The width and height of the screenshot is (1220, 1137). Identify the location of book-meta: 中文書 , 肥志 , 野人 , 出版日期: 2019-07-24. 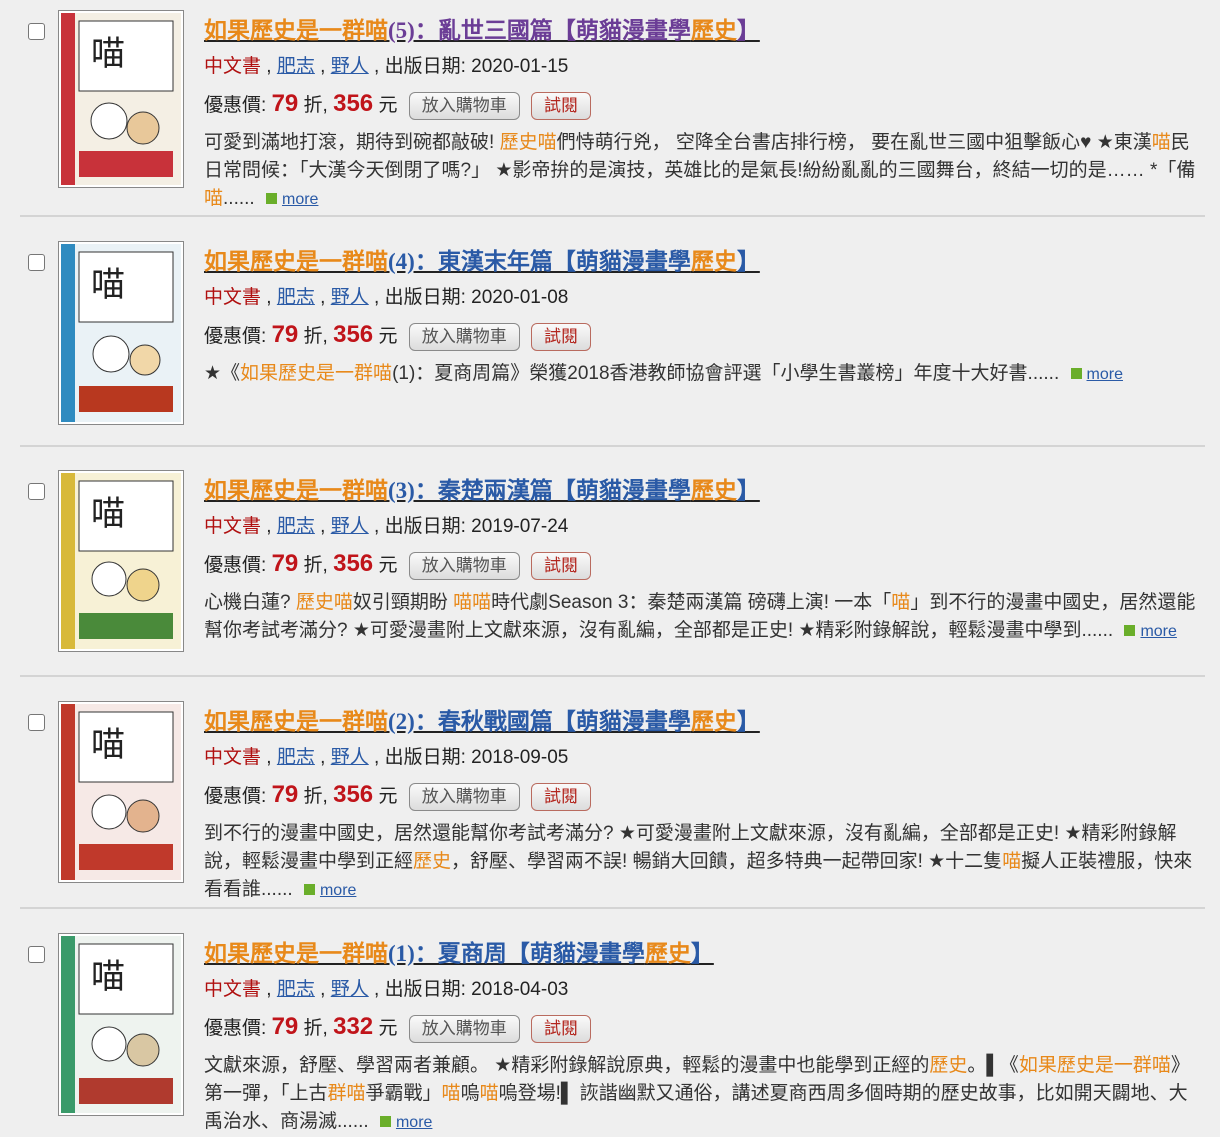
(704, 527).